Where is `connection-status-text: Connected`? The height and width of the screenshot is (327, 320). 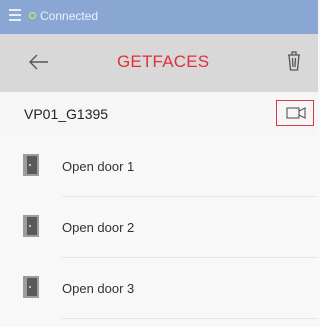
connection-status-text: Connected is located at coordinates (69, 16).